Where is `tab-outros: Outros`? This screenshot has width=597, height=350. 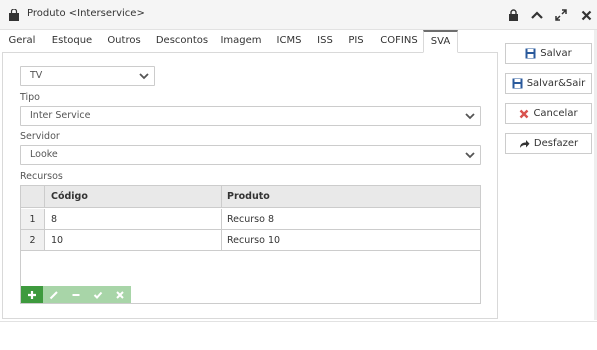 tab-outros: Outros is located at coordinates (124, 41).